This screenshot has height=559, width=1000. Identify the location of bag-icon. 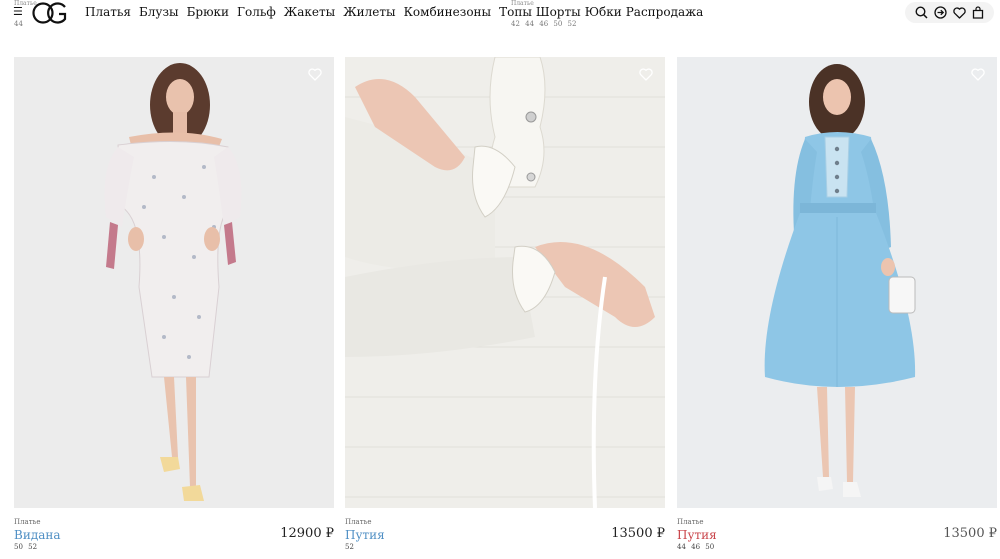
(978, 13).